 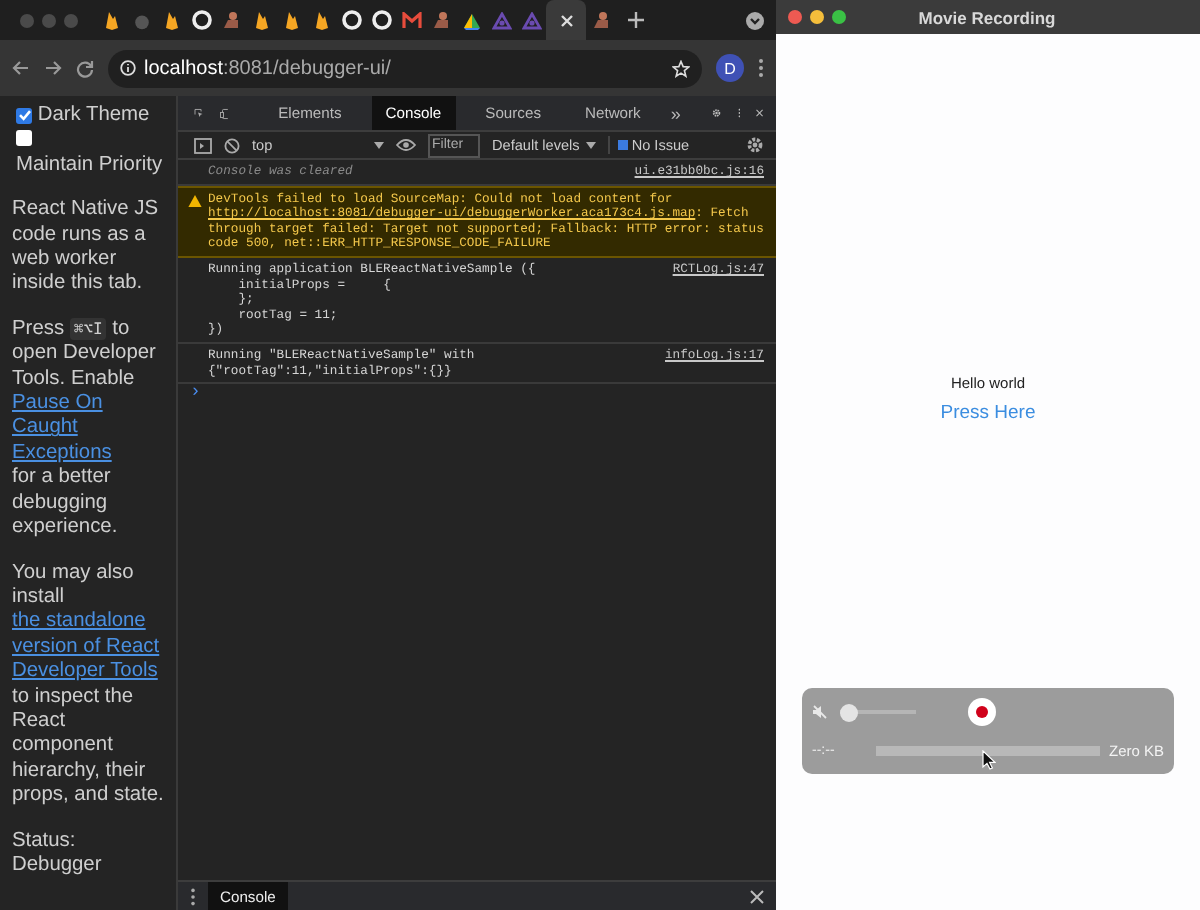 I want to click on sidebar-paragraph: You may also install the standalone version of React Developer Tools to inspect the React component hierarchy, their props, and state., so click(x=89, y=685).